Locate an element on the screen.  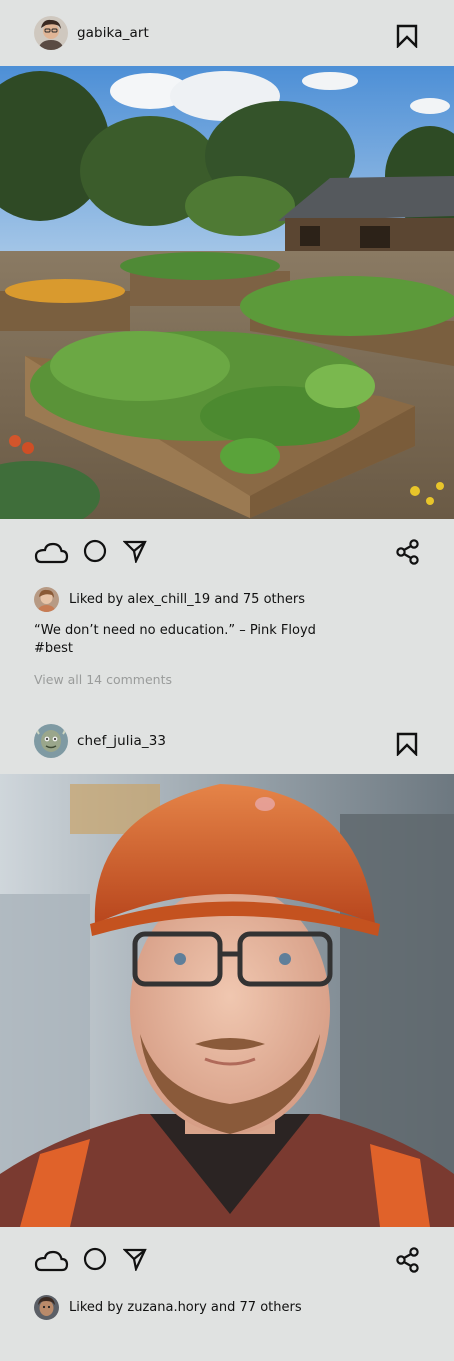
username: chef_julia_33 is located at coordinates (121, 741).